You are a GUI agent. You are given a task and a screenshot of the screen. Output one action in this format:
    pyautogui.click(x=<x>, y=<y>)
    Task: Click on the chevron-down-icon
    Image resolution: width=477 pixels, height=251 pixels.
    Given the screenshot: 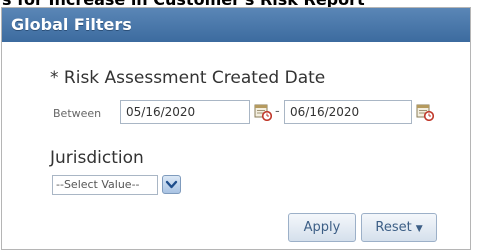 What is the action you would take?
    pyautogui.click(x=171, y=184)
    